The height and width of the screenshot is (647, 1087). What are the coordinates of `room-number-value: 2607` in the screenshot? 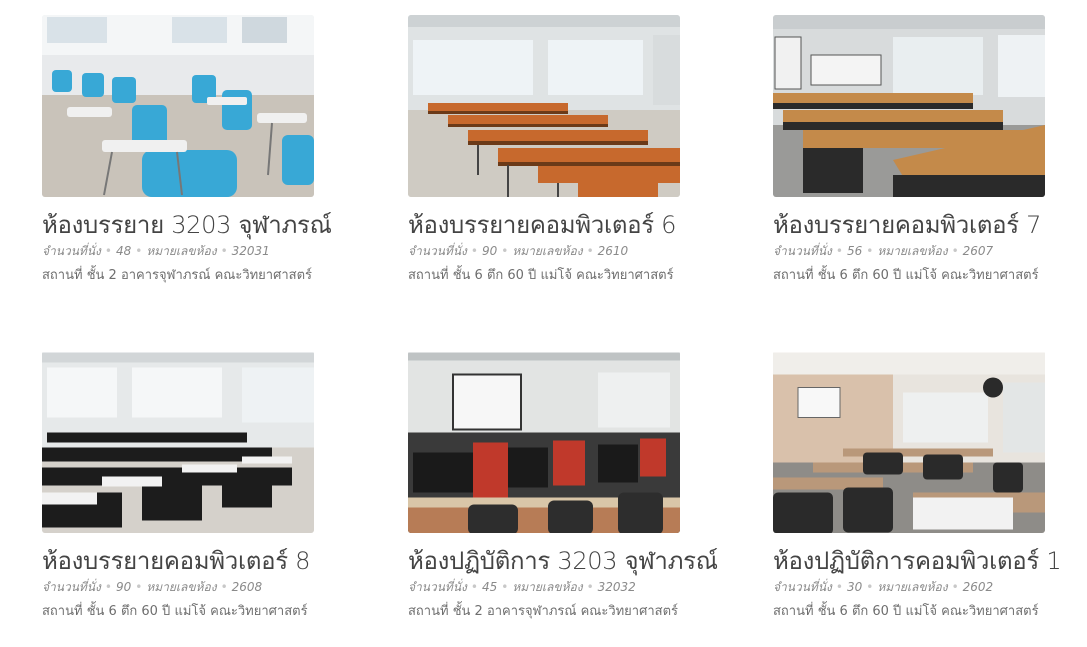 It's located at (978, 251).